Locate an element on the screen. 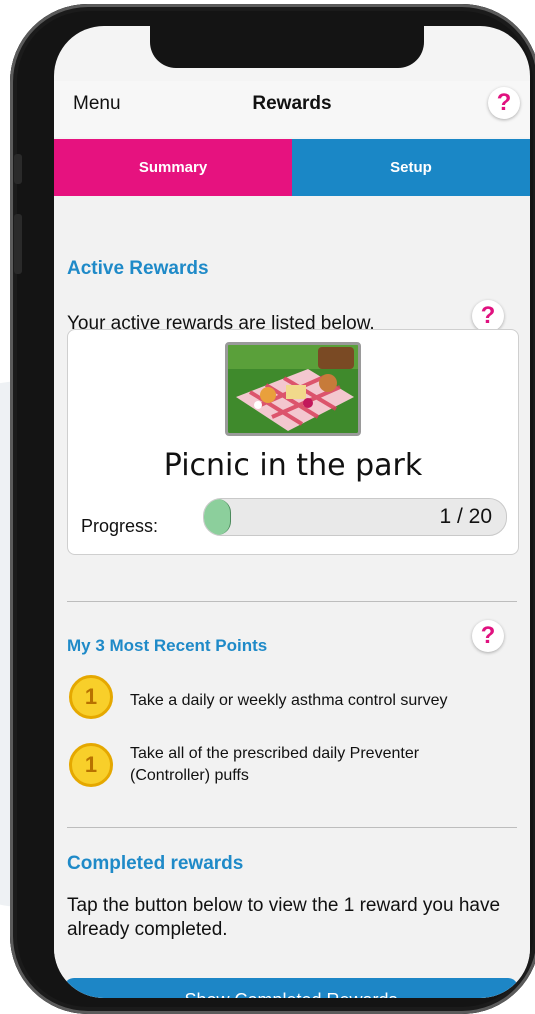  reward-name: Picnic in the park is located at coordinates (293, 465).